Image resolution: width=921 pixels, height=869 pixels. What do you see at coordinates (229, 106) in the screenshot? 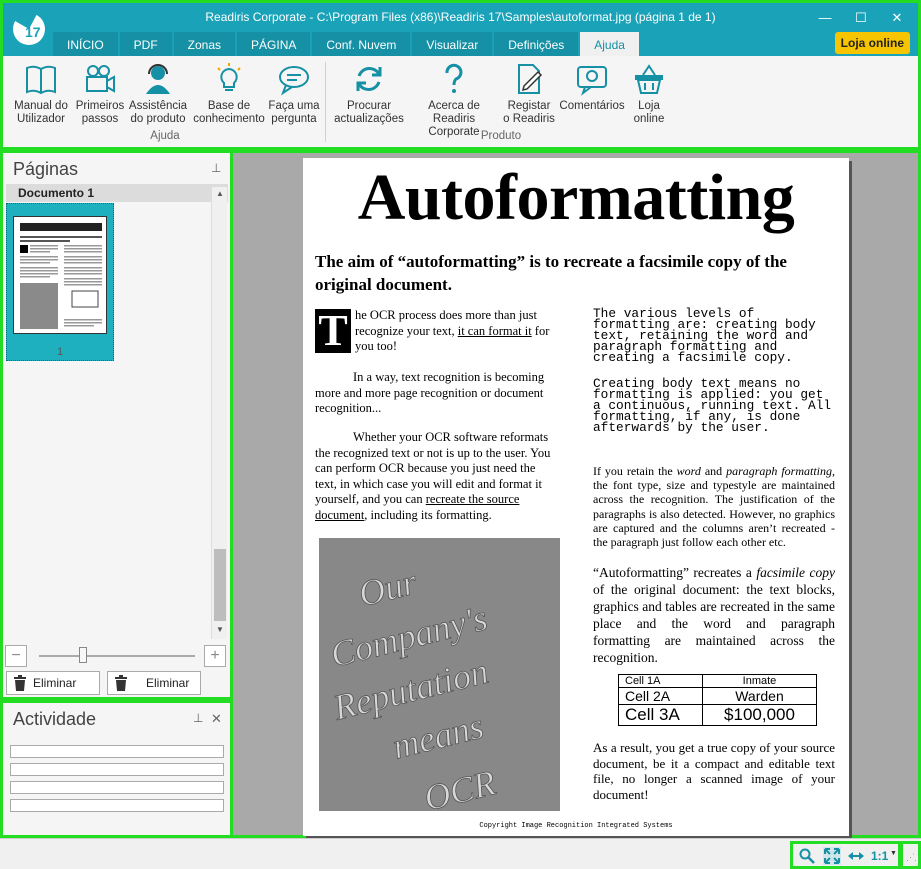
I see `knowledge-base-label-1: Base de` at bounding box center [229, 106].